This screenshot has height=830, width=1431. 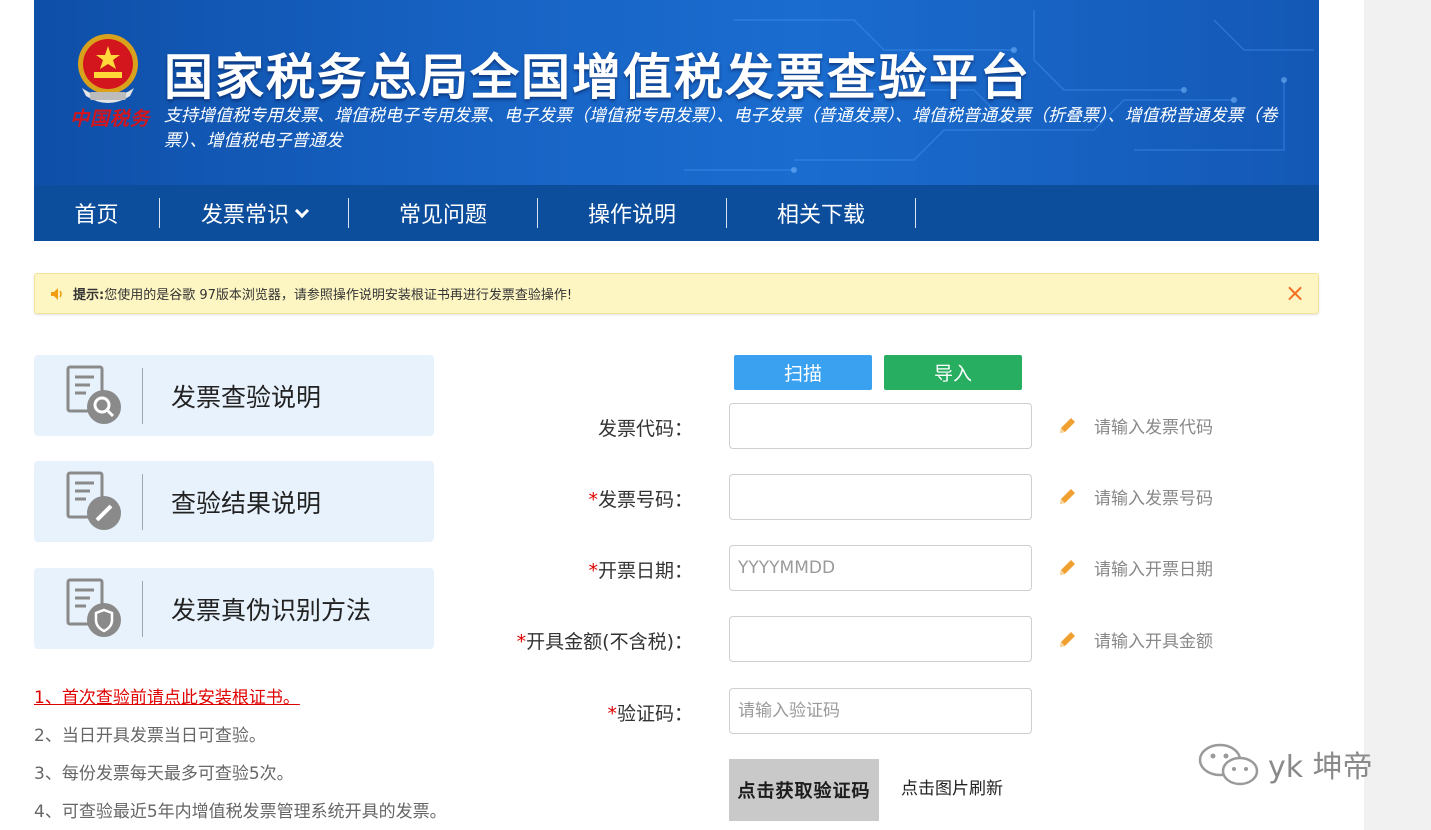 I want to click on hint-text: 请输入开具金额, so click(x=1153, y=642).